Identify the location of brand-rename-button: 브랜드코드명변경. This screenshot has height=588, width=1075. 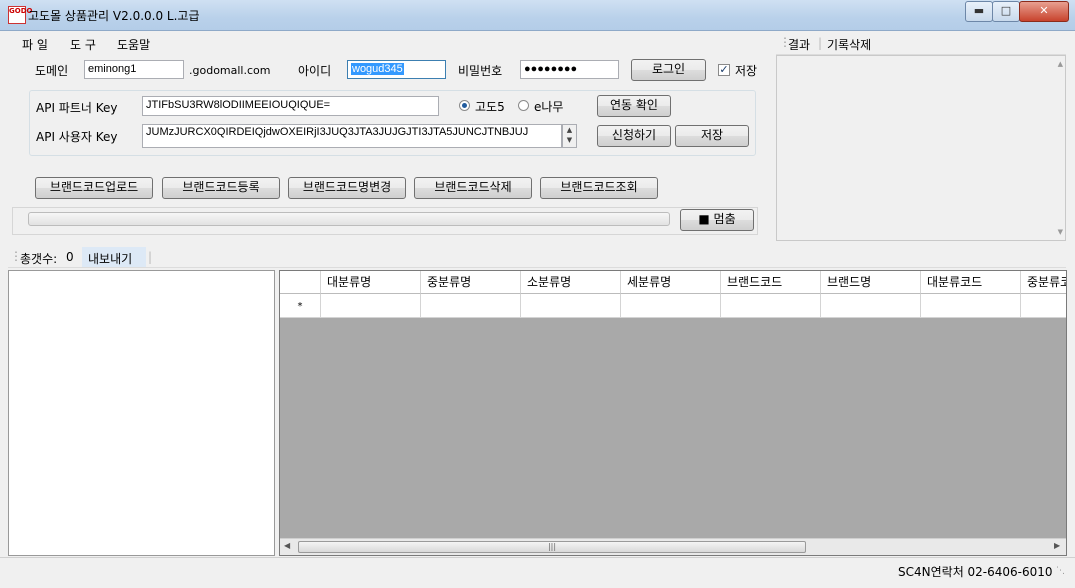
(347, 188).